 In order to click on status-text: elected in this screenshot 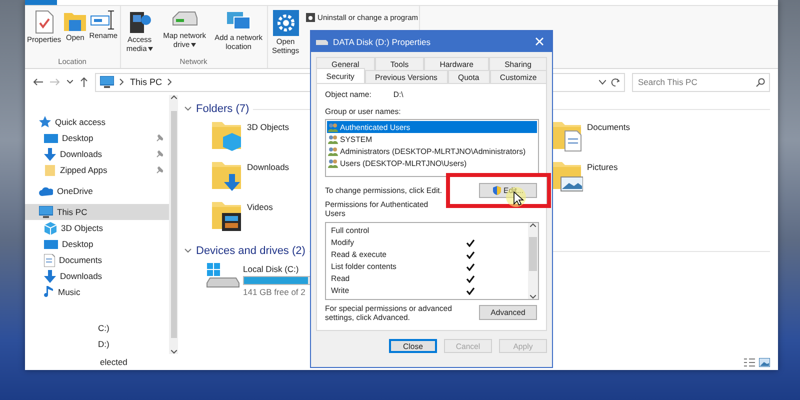, I will do `click(114, 362)`.